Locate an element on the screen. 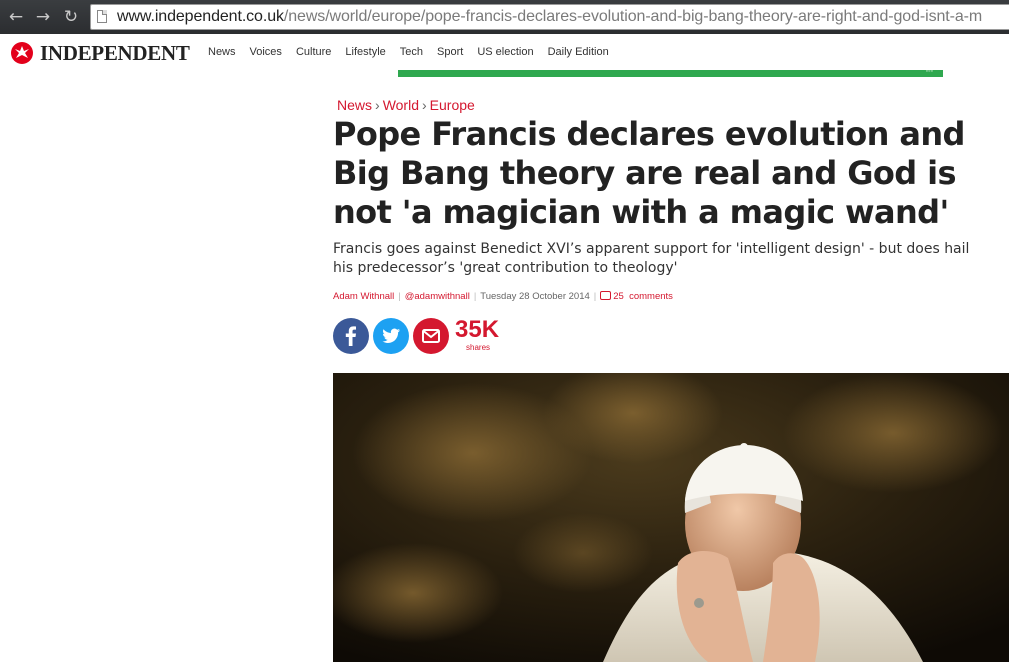  page-icon is located at coordinates (102, 16).